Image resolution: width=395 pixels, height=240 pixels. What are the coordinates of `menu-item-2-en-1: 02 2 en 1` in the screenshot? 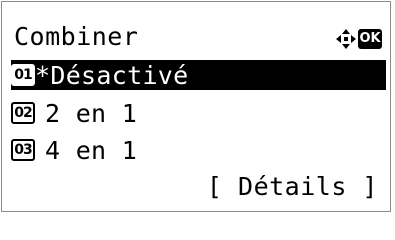 It's located at (74, 113).